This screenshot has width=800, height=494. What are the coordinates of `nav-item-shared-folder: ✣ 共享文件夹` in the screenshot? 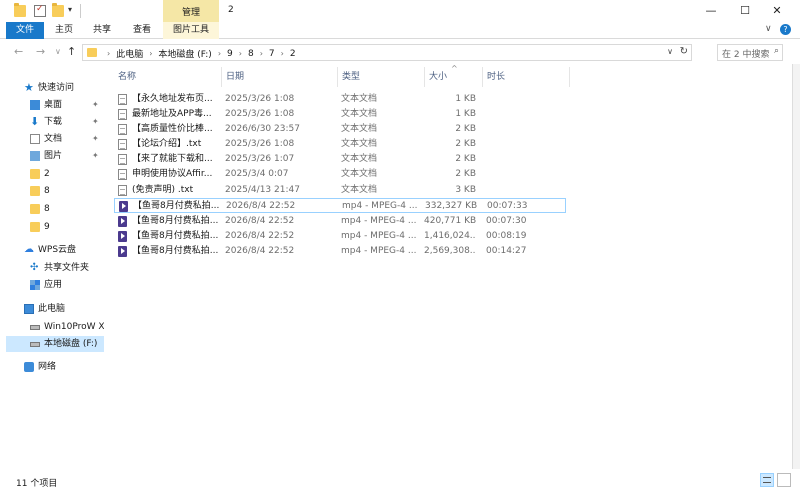 It's located at (55, 268).